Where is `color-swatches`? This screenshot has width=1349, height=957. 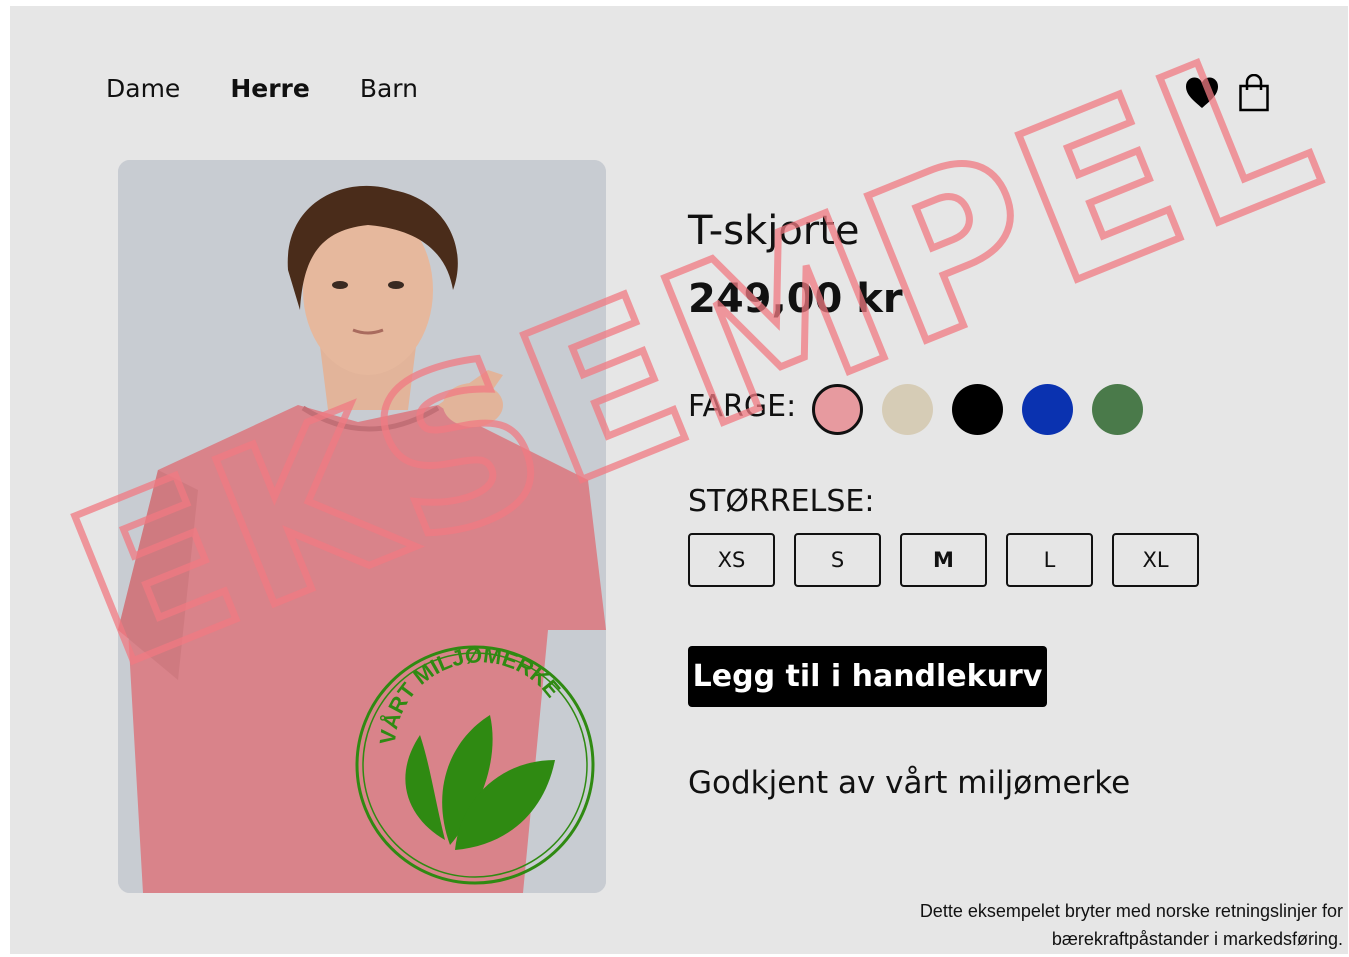
color-swatches is located at coordinates (977, 409).